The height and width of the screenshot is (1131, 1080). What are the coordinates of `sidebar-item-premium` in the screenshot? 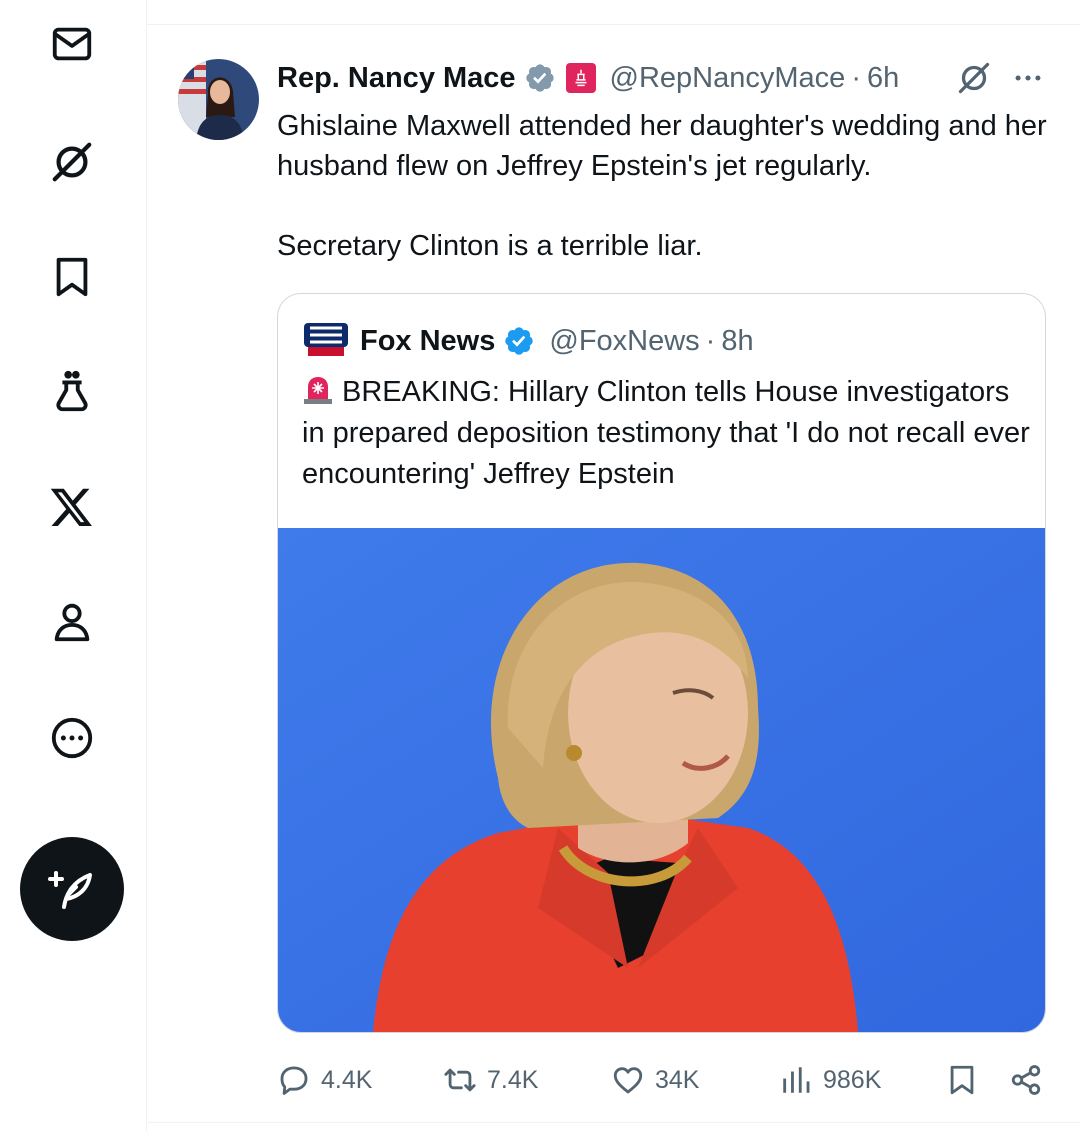 It's located at (72, 507).